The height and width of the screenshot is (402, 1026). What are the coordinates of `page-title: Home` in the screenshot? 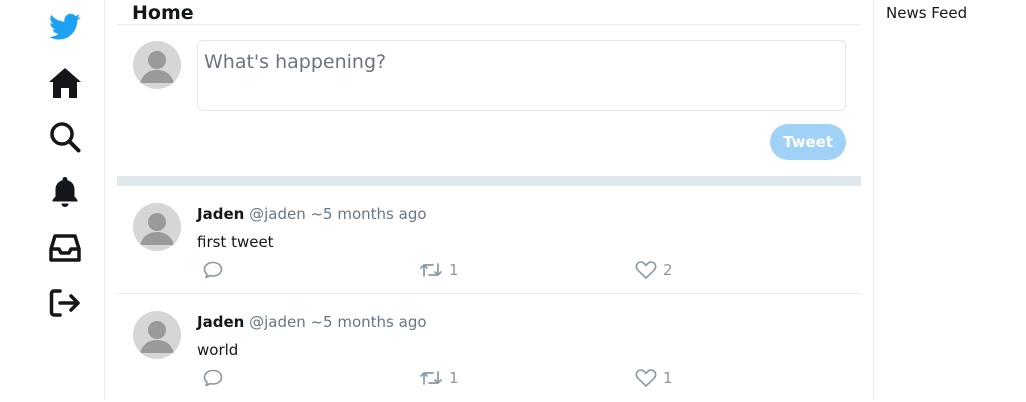 It's located at (163, 13).